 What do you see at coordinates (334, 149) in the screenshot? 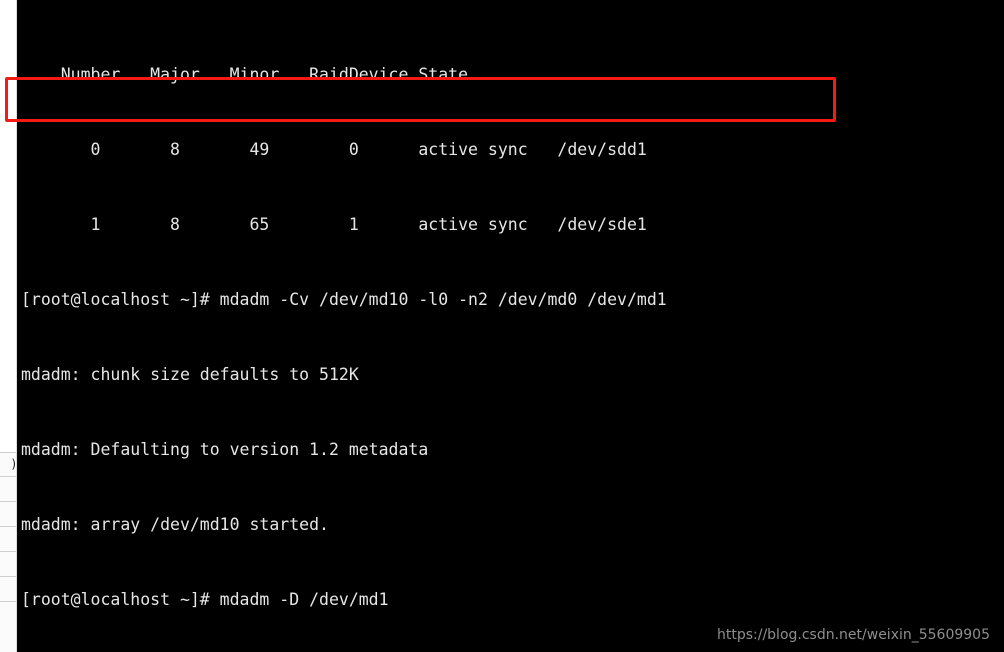
I see `terminal-line-device-row-0: 0 8 49 0 active sync /dev/sdd1` at bounding box center [334, 149].